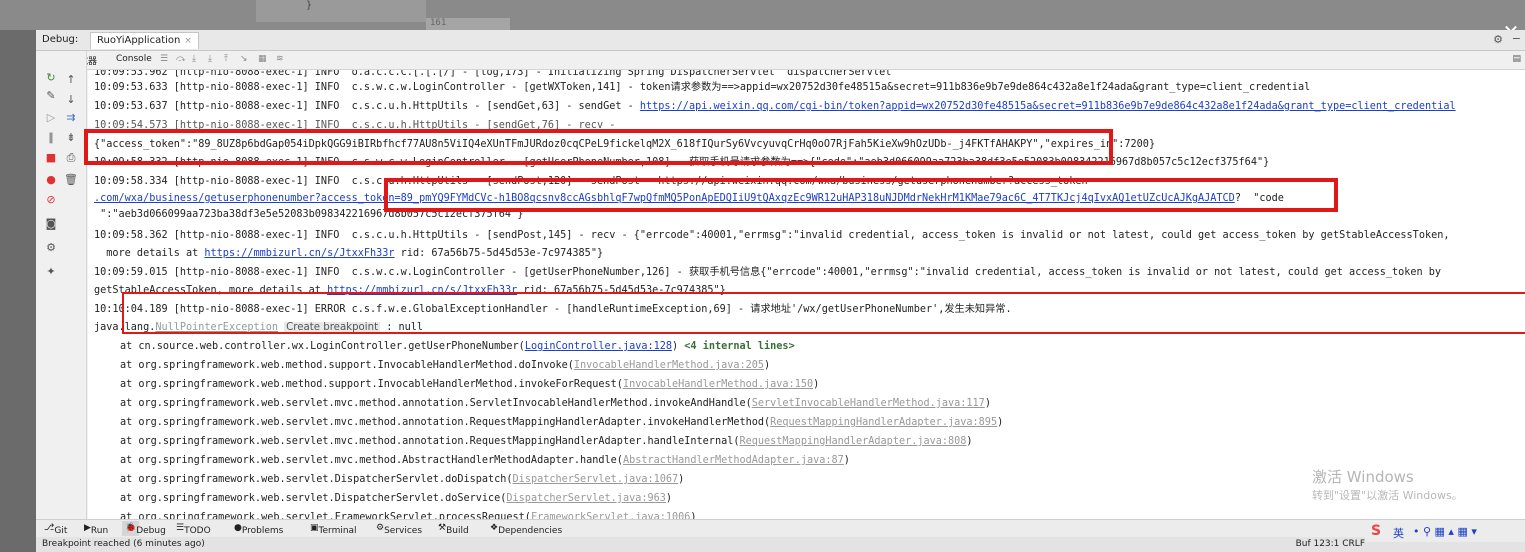 Image resolution: width=1525 pixels, height=552 pixels. I want to click on highlight-box-error, so click(823, 313).